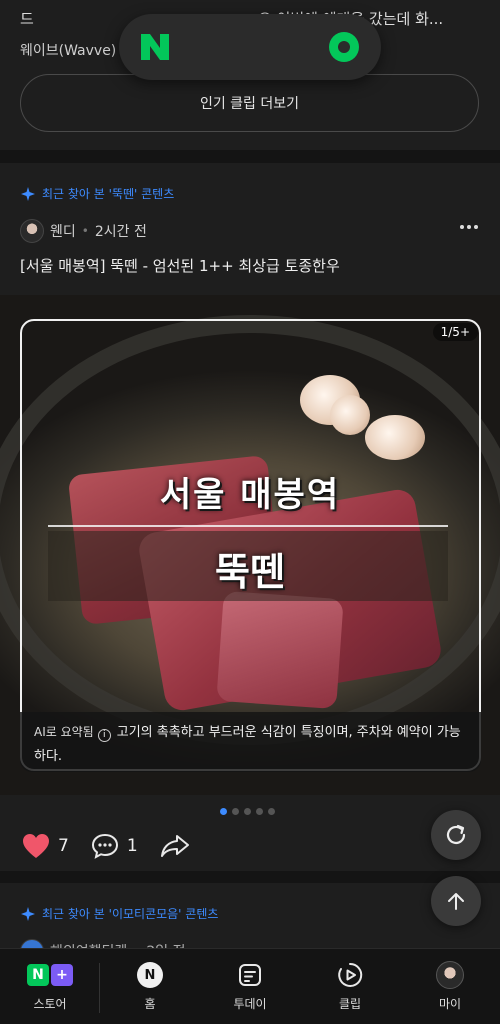 This screenshot has width=500, height=1024. I want to click on recommend-header-2: 최근 찾아 본 '이모티콘모음' 콘텐츠, so click(119, 913).